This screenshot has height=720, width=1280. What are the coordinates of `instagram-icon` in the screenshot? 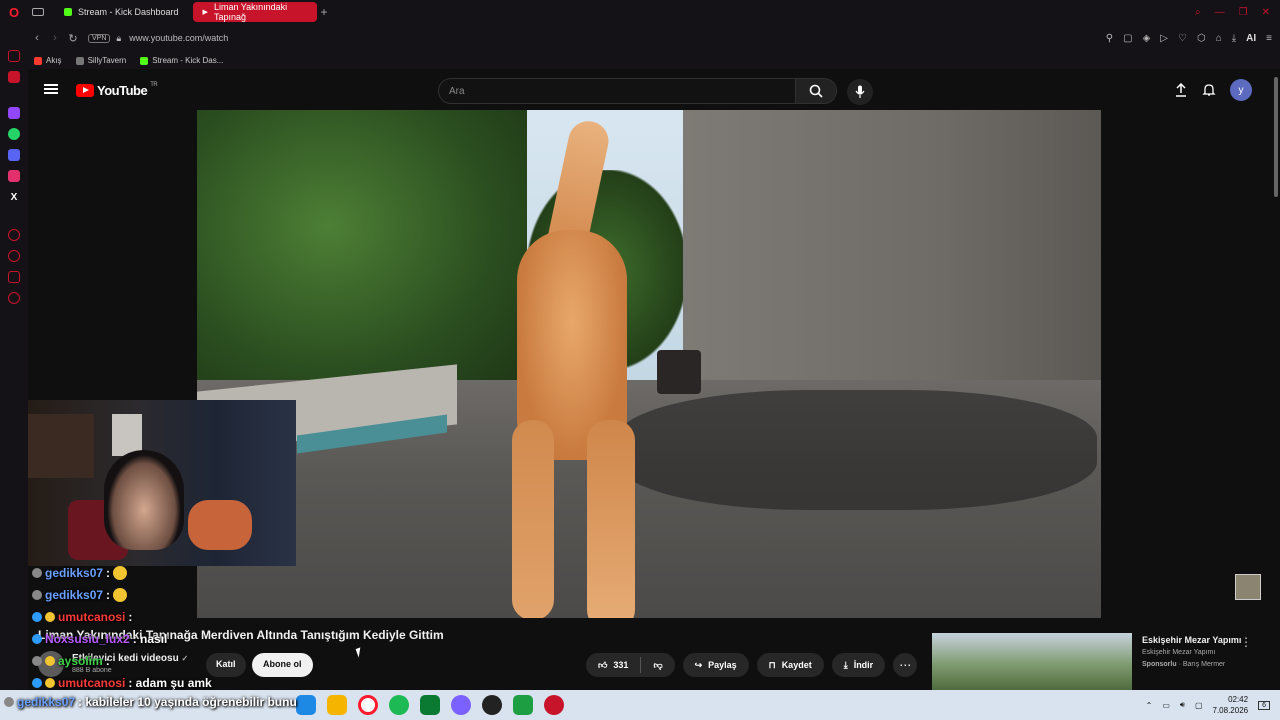 It's located at (14, 176).